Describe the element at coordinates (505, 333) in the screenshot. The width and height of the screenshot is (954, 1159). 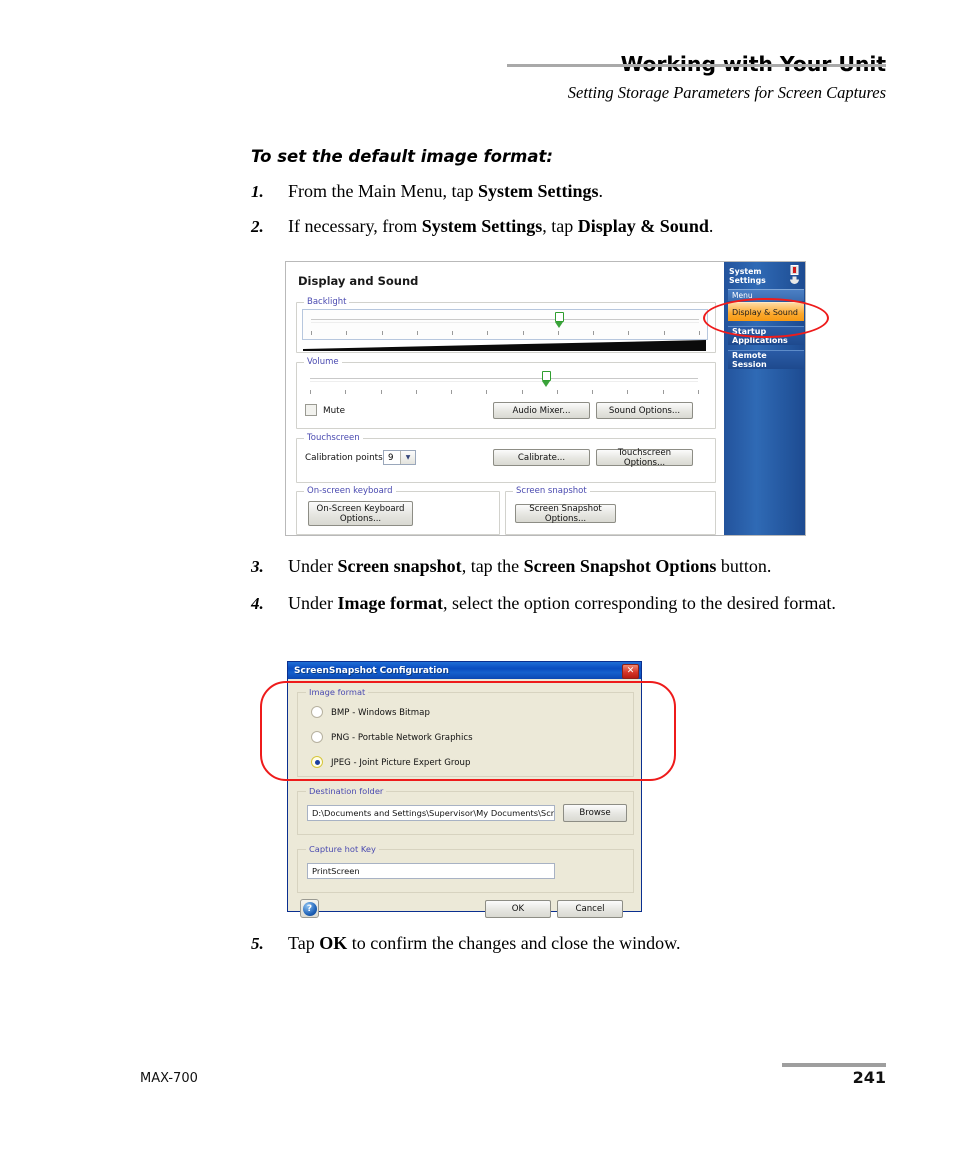
I see `backlight-slider-ticks` at that location.